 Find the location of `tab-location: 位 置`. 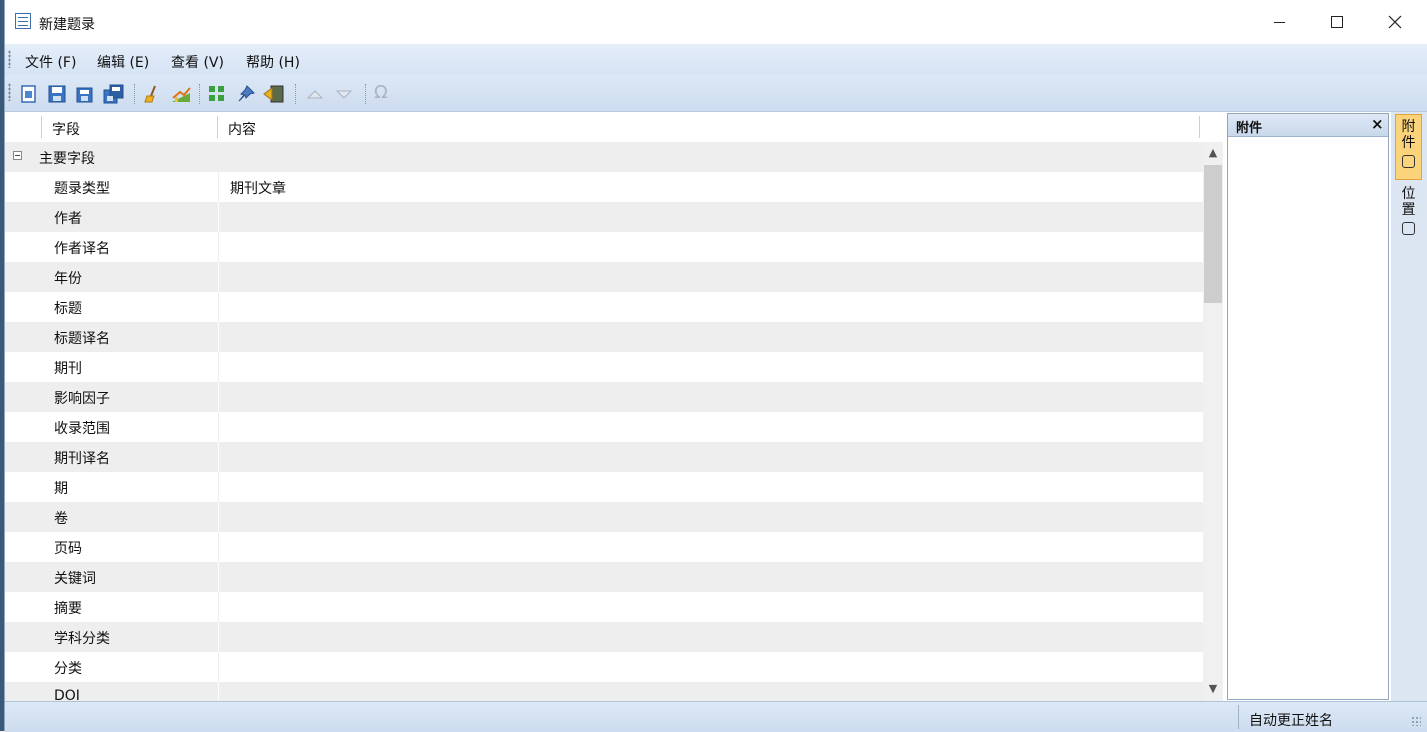

tab-location: 位 置 is located at coordinates (1408, 216).